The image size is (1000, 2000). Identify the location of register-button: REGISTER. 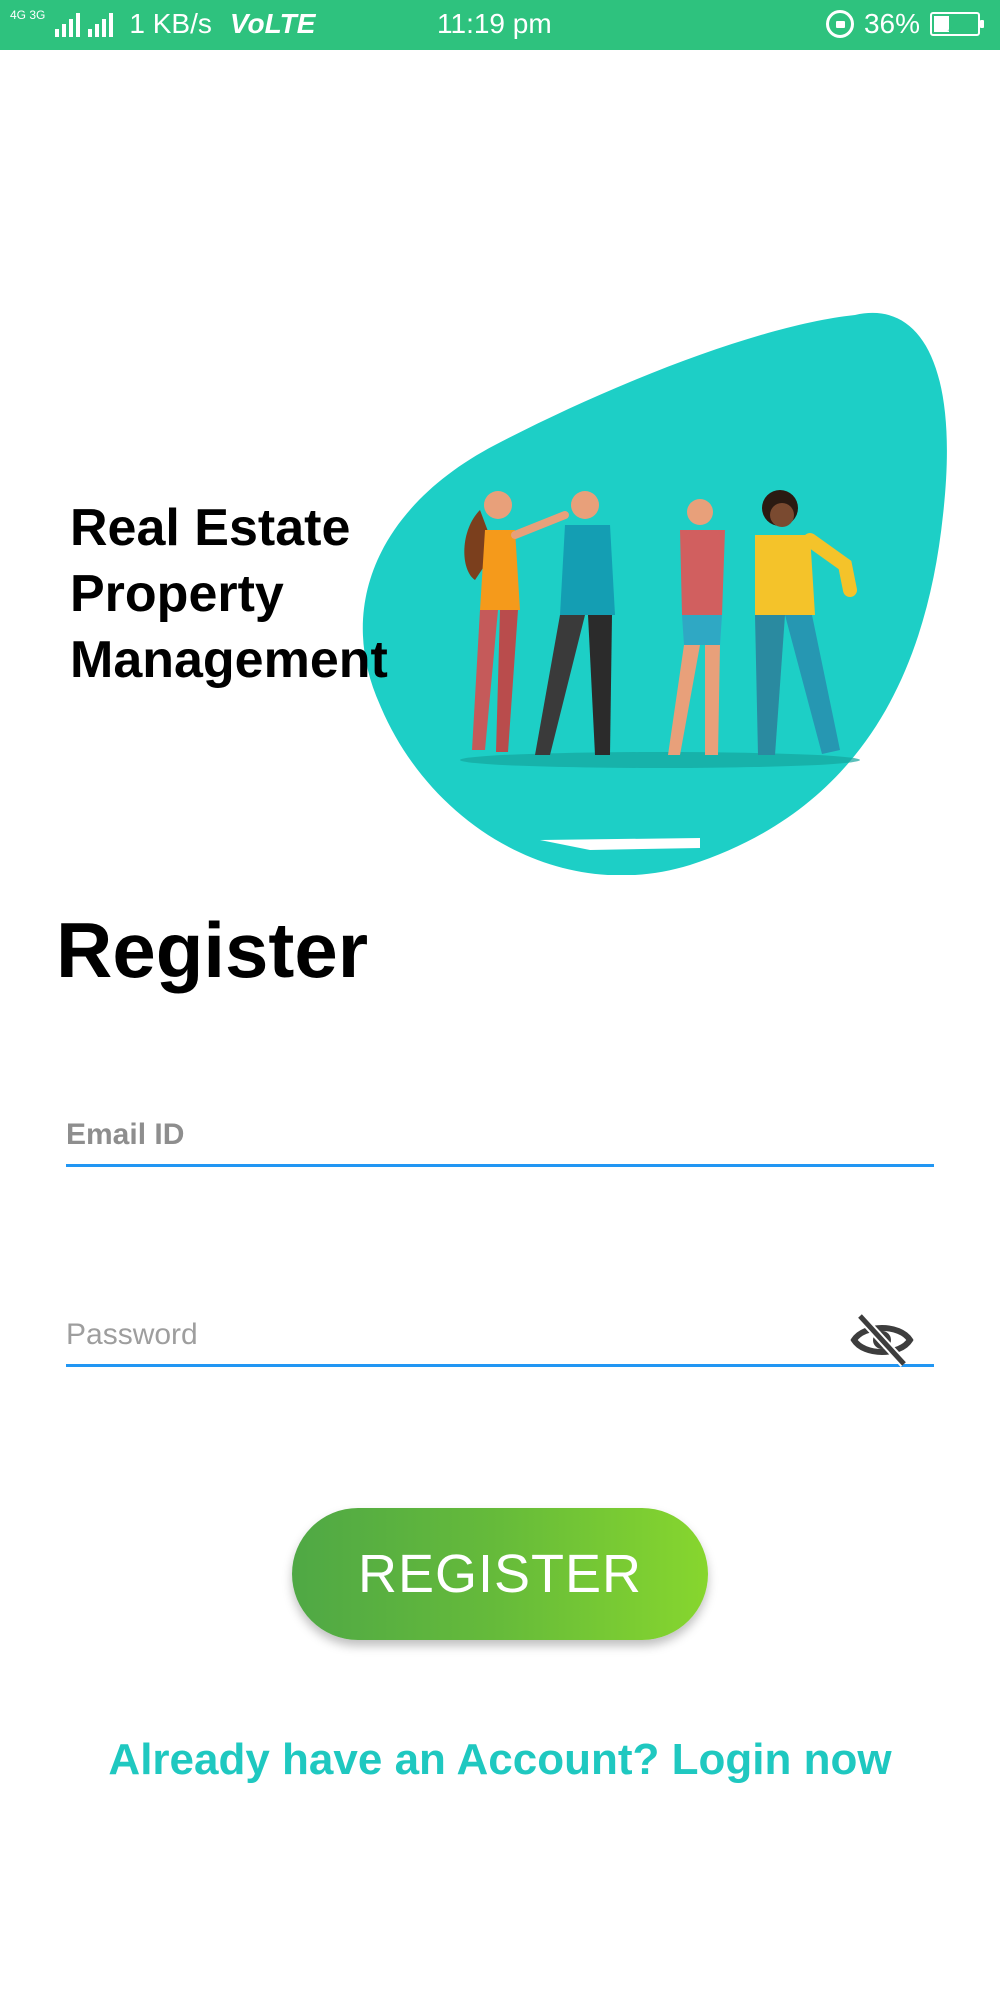
(500, 1574).